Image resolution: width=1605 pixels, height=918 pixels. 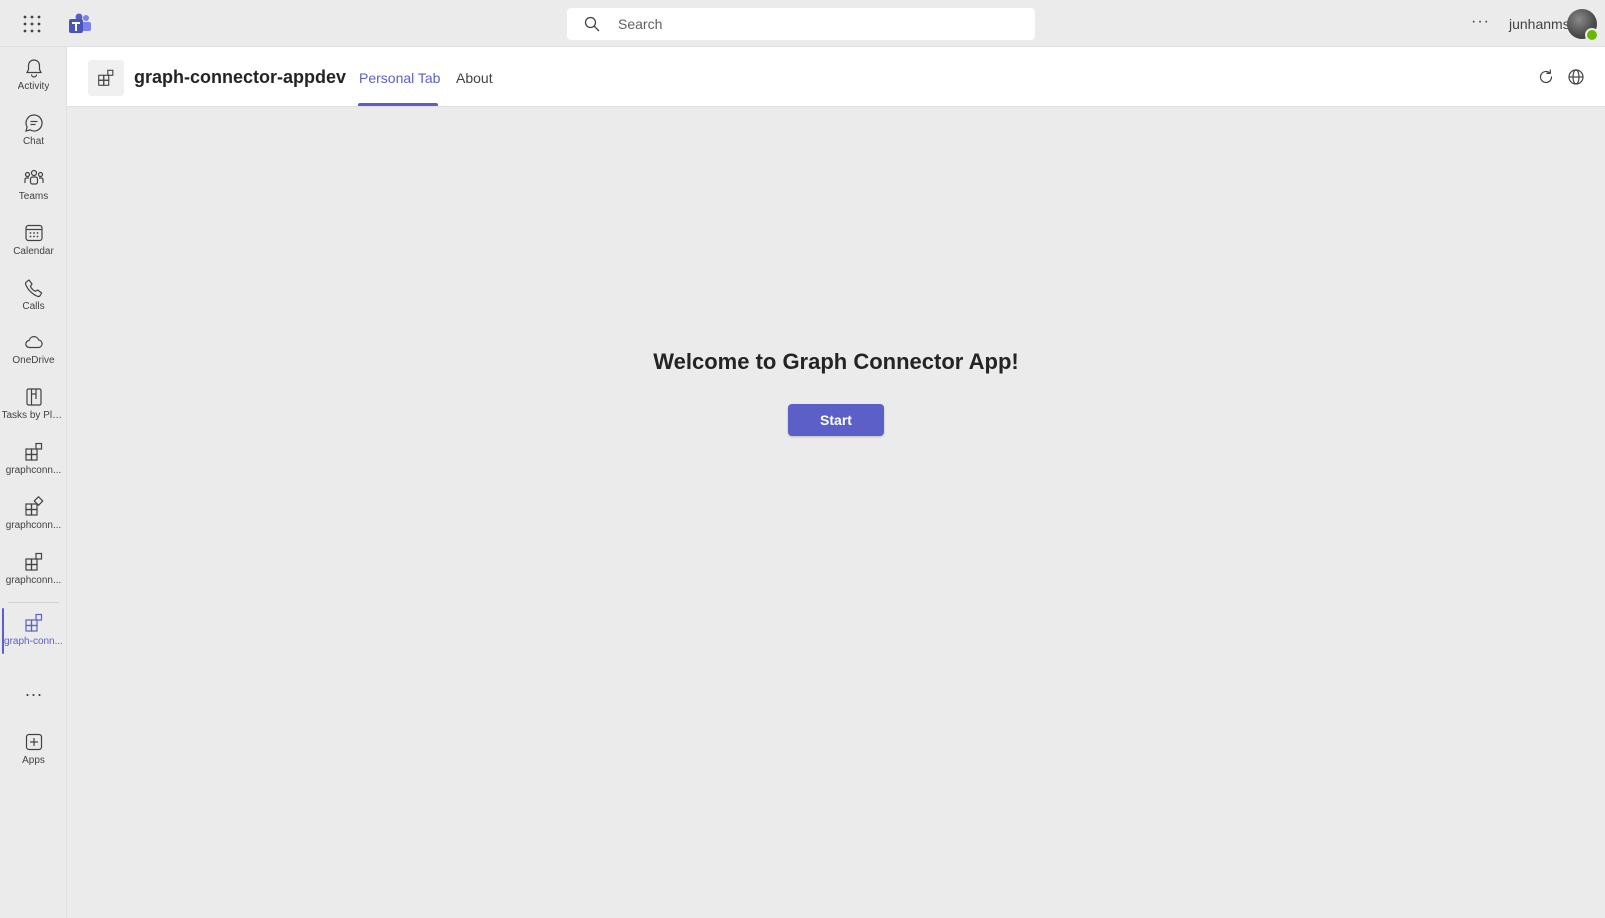 What do you see at coordinates (33, 233) in the screenshot?
I see `calendar-icon` at bounding box center [33, 233].